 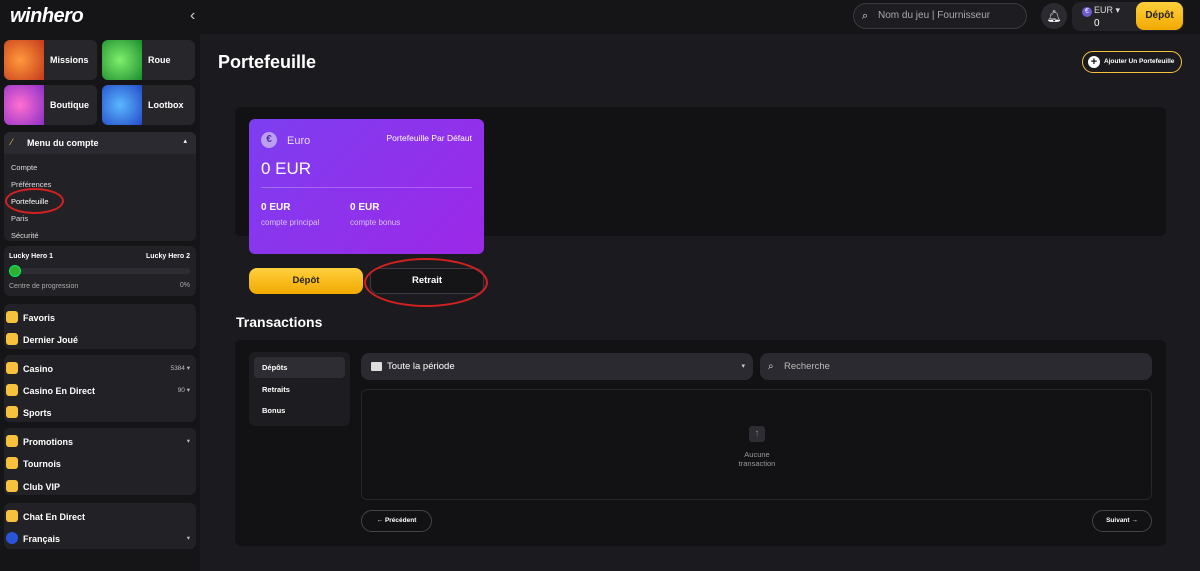 I want to click on default-wallet-label: Portefeuille Par Défaut, so click(x=429, y=138).